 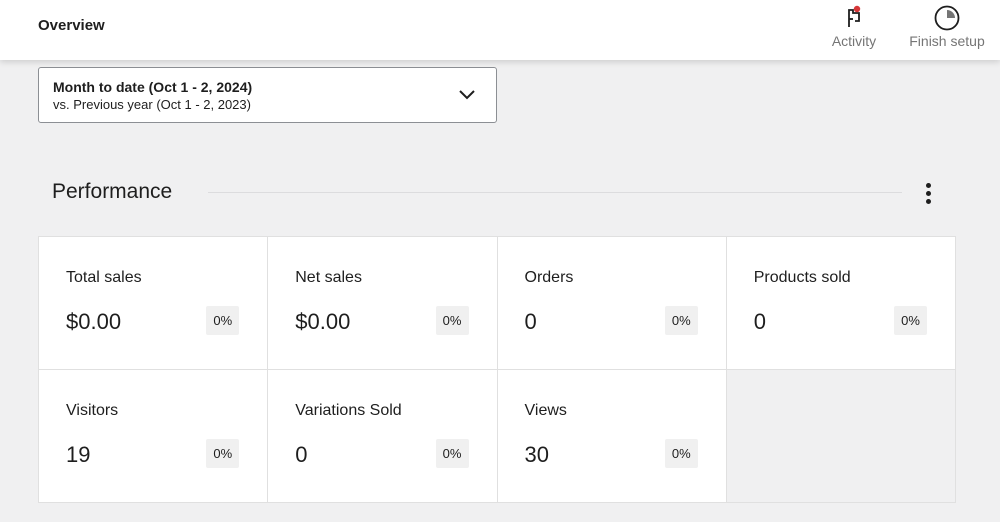 What do you see at coordinates (802, 277) in the screenshot?
I see `tile-label: Products sold` at bounding box center [802, 277].